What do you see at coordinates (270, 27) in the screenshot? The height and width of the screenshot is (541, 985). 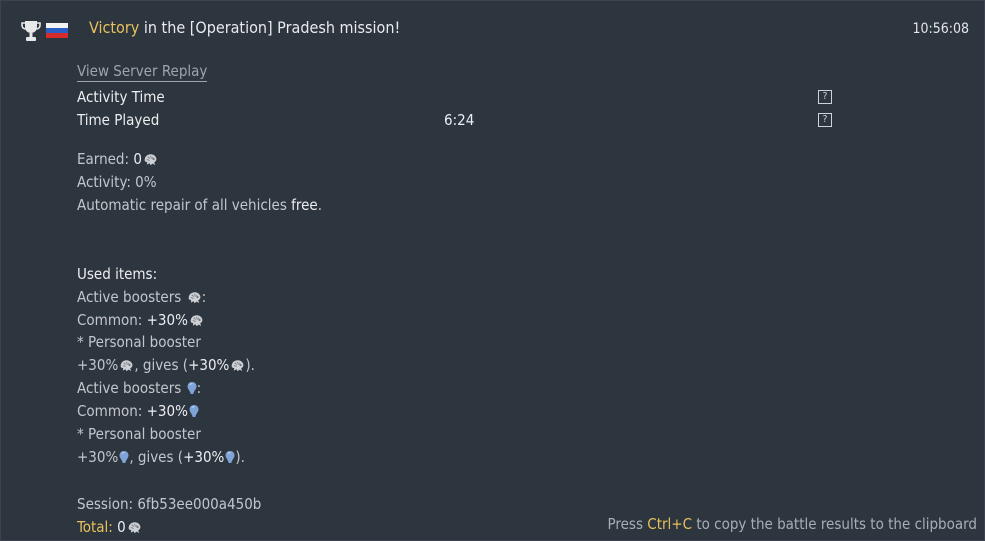 I see `mission-text: in the [Operation] Pradesh mission!` at bounding box center [270, 27].